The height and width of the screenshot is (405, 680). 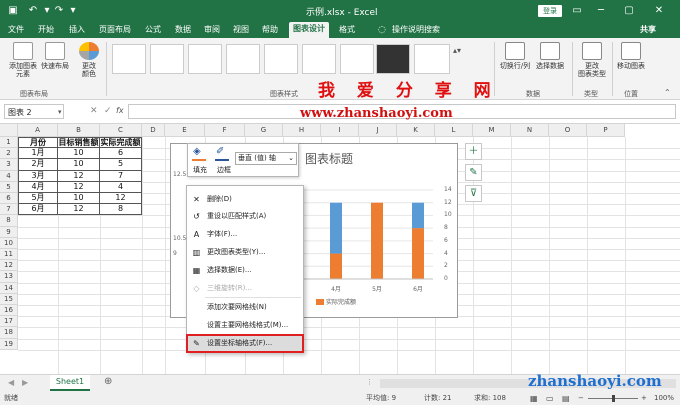 What do you see at coordinates (89, 60) in the screenshot?
I see `change-colors-button: 更改 颜色` at bounding box center [89, 60].